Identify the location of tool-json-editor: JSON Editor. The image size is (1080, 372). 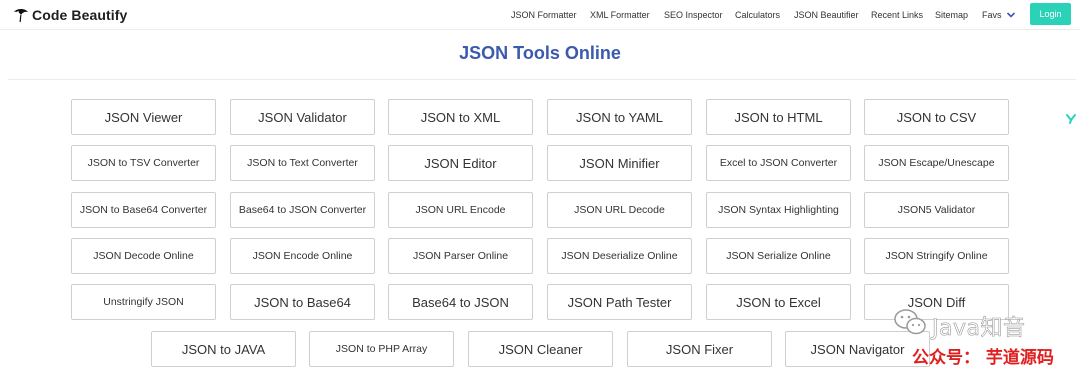
(460, 163).